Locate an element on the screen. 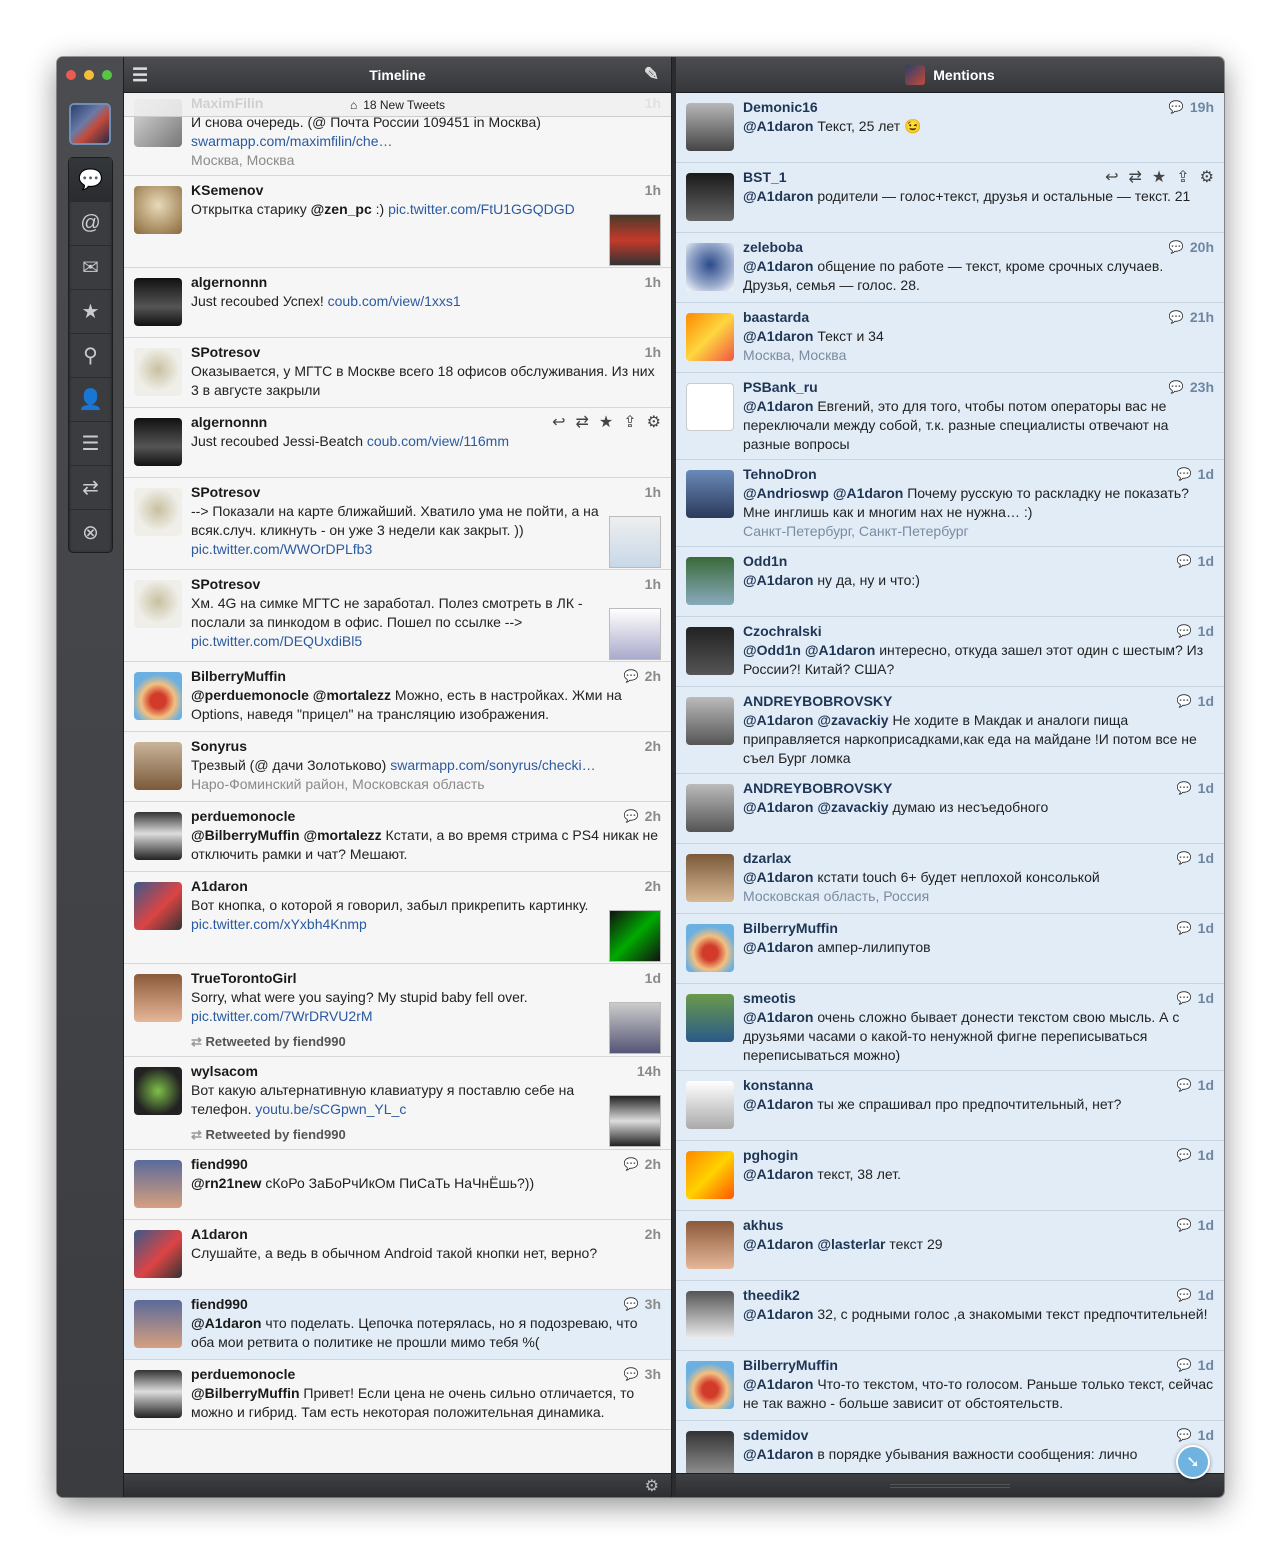 Image resolution: width=1281 pixels, height=1554 pixels. mention-link: @lasterlar is located at coordinates (851, 1244).